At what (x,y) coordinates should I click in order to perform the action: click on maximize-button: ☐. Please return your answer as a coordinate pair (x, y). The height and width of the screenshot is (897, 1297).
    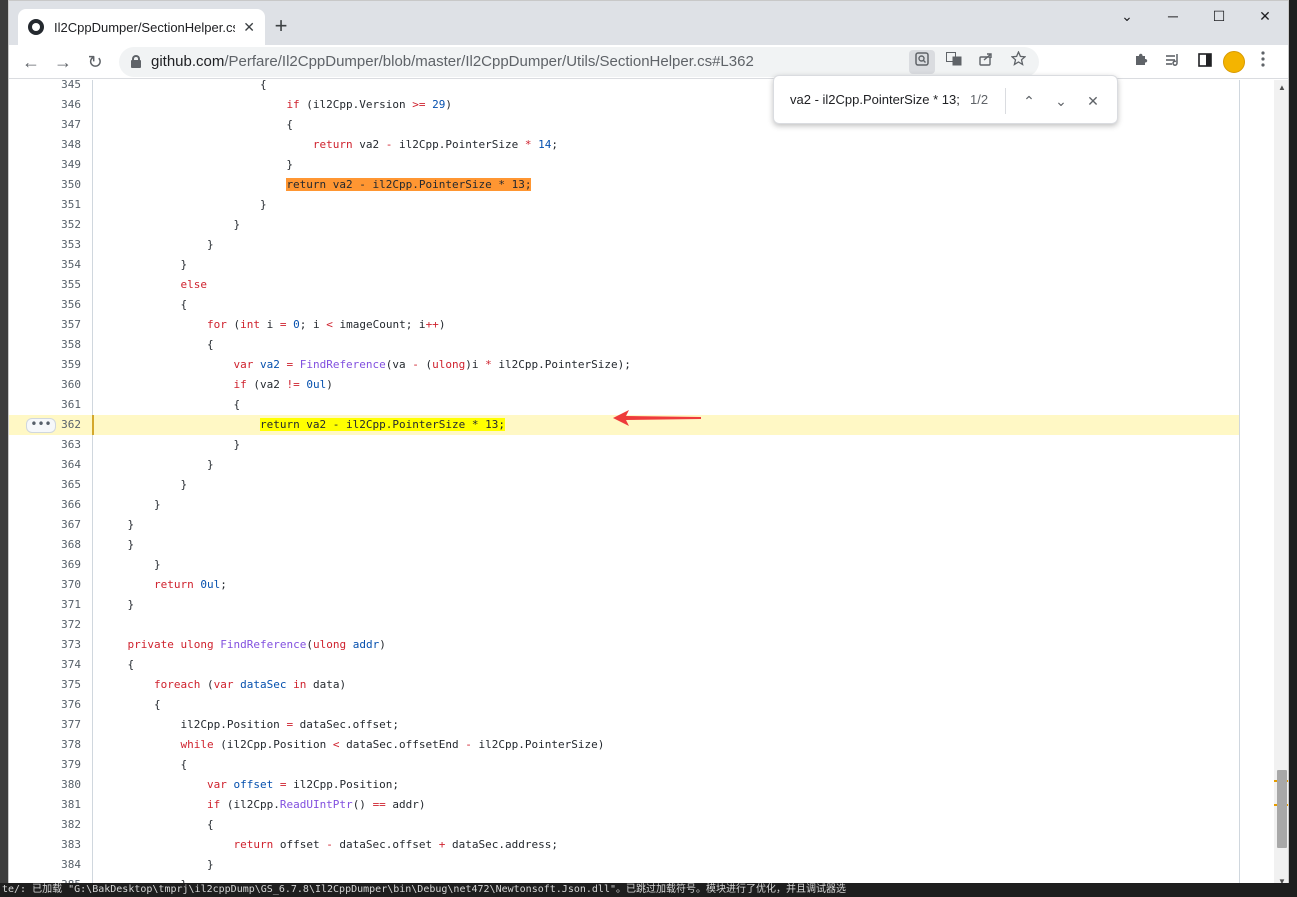
    Looking at the image, I should click on (1219, 17).